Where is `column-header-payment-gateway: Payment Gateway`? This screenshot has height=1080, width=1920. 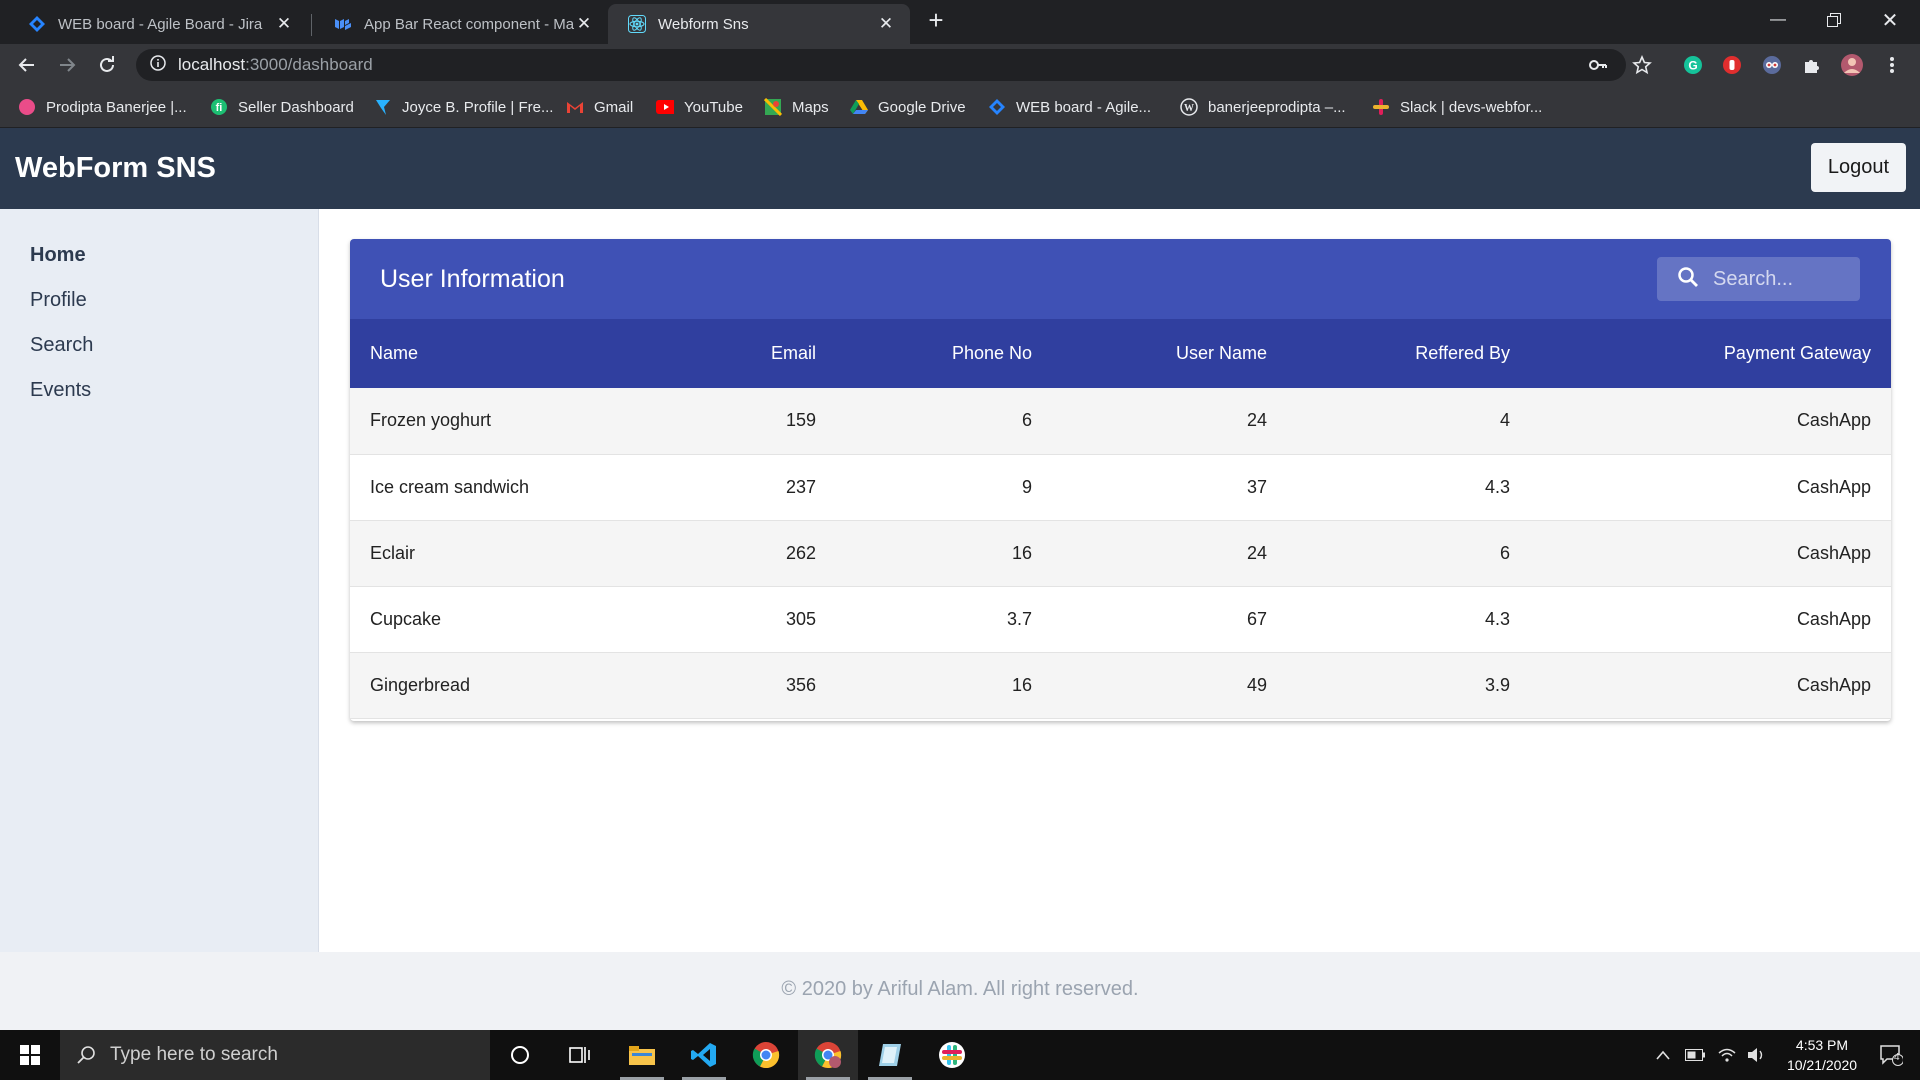
column-header-payment-gateway: Payment Gateway is located at coordinates (1710, 353).